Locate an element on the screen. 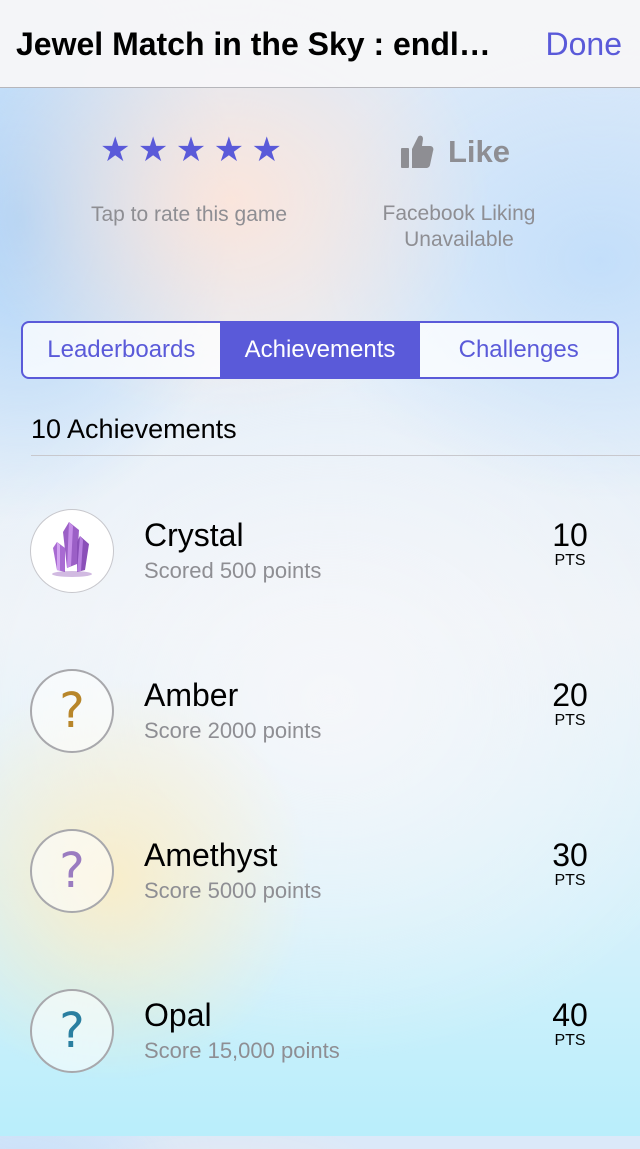 The height and width of the screenshot is (1149, 640). facebook-liking-status: Facebook Liking Unavailable is located at coordinates (459, 226).